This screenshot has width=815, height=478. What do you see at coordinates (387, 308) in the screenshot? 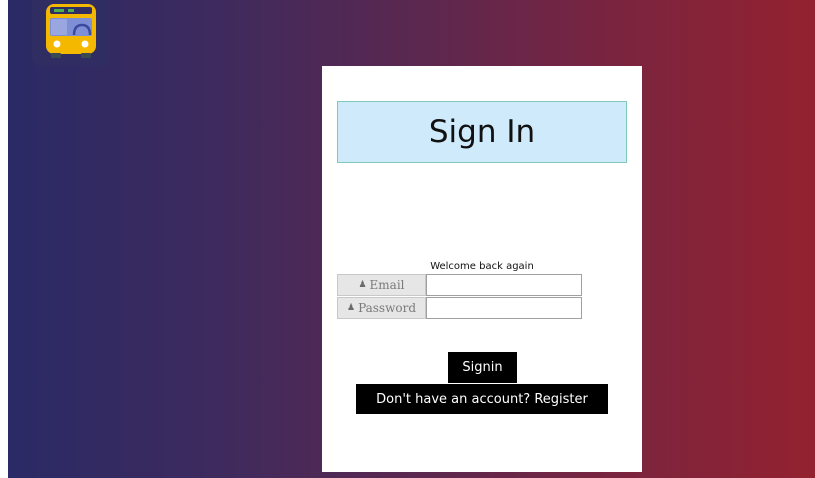
I see `password-label-text: Password` at bounding box center [387, 308].